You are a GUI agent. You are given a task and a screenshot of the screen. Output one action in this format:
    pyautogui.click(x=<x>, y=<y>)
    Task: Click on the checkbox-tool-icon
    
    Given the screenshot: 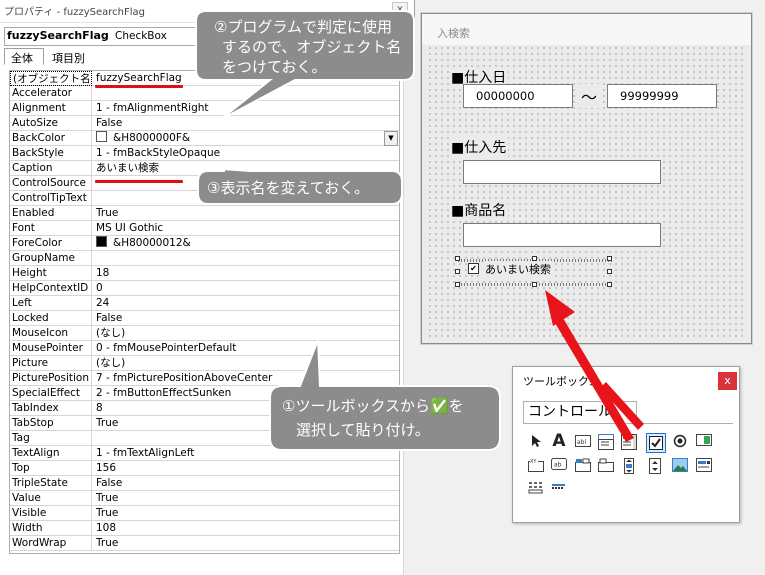 What is the action you would take?
    pyautogui.click(x=656, y=443)
    